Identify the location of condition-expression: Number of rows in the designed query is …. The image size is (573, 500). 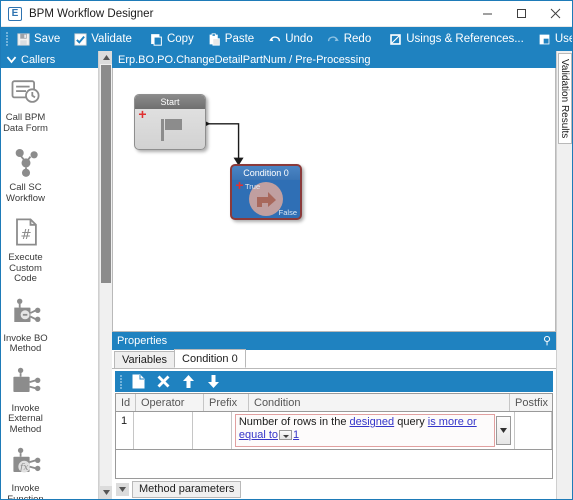
(365, 430).